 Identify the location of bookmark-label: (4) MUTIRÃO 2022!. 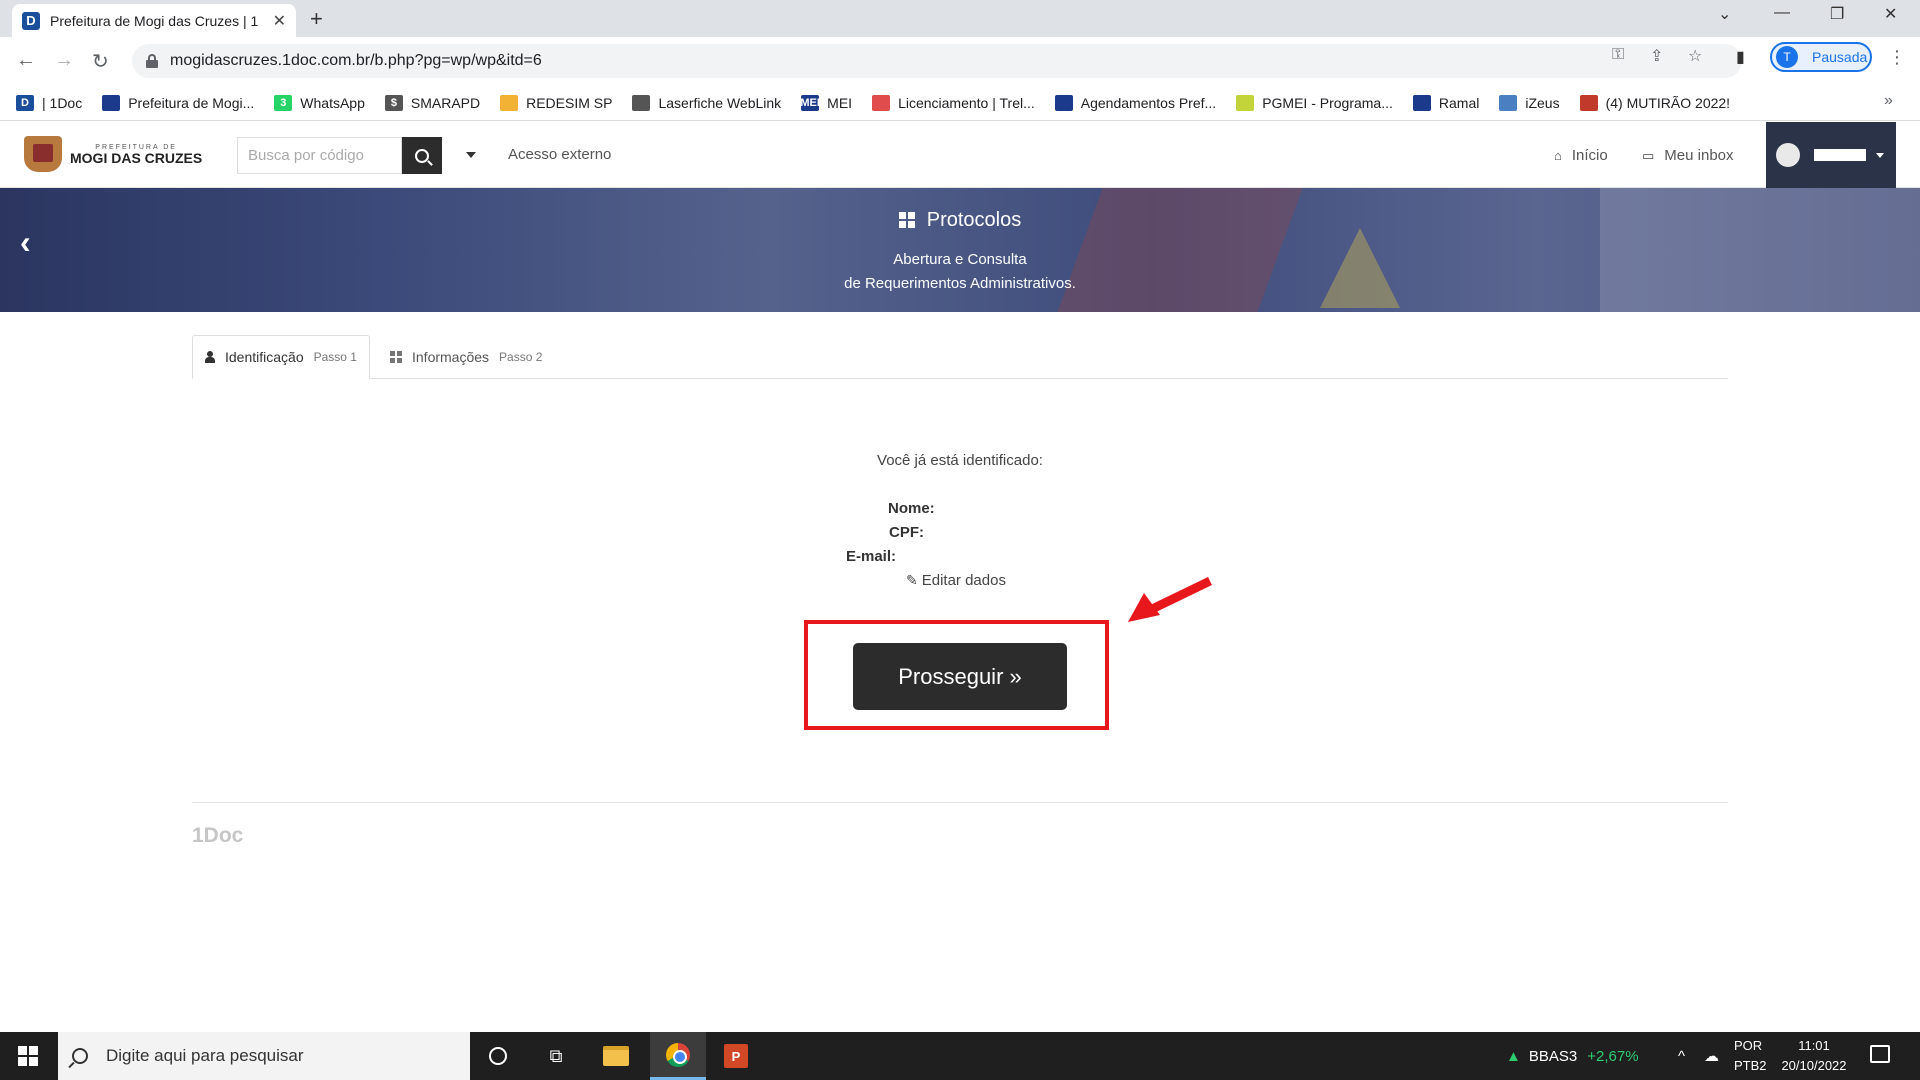
(1668, 102).